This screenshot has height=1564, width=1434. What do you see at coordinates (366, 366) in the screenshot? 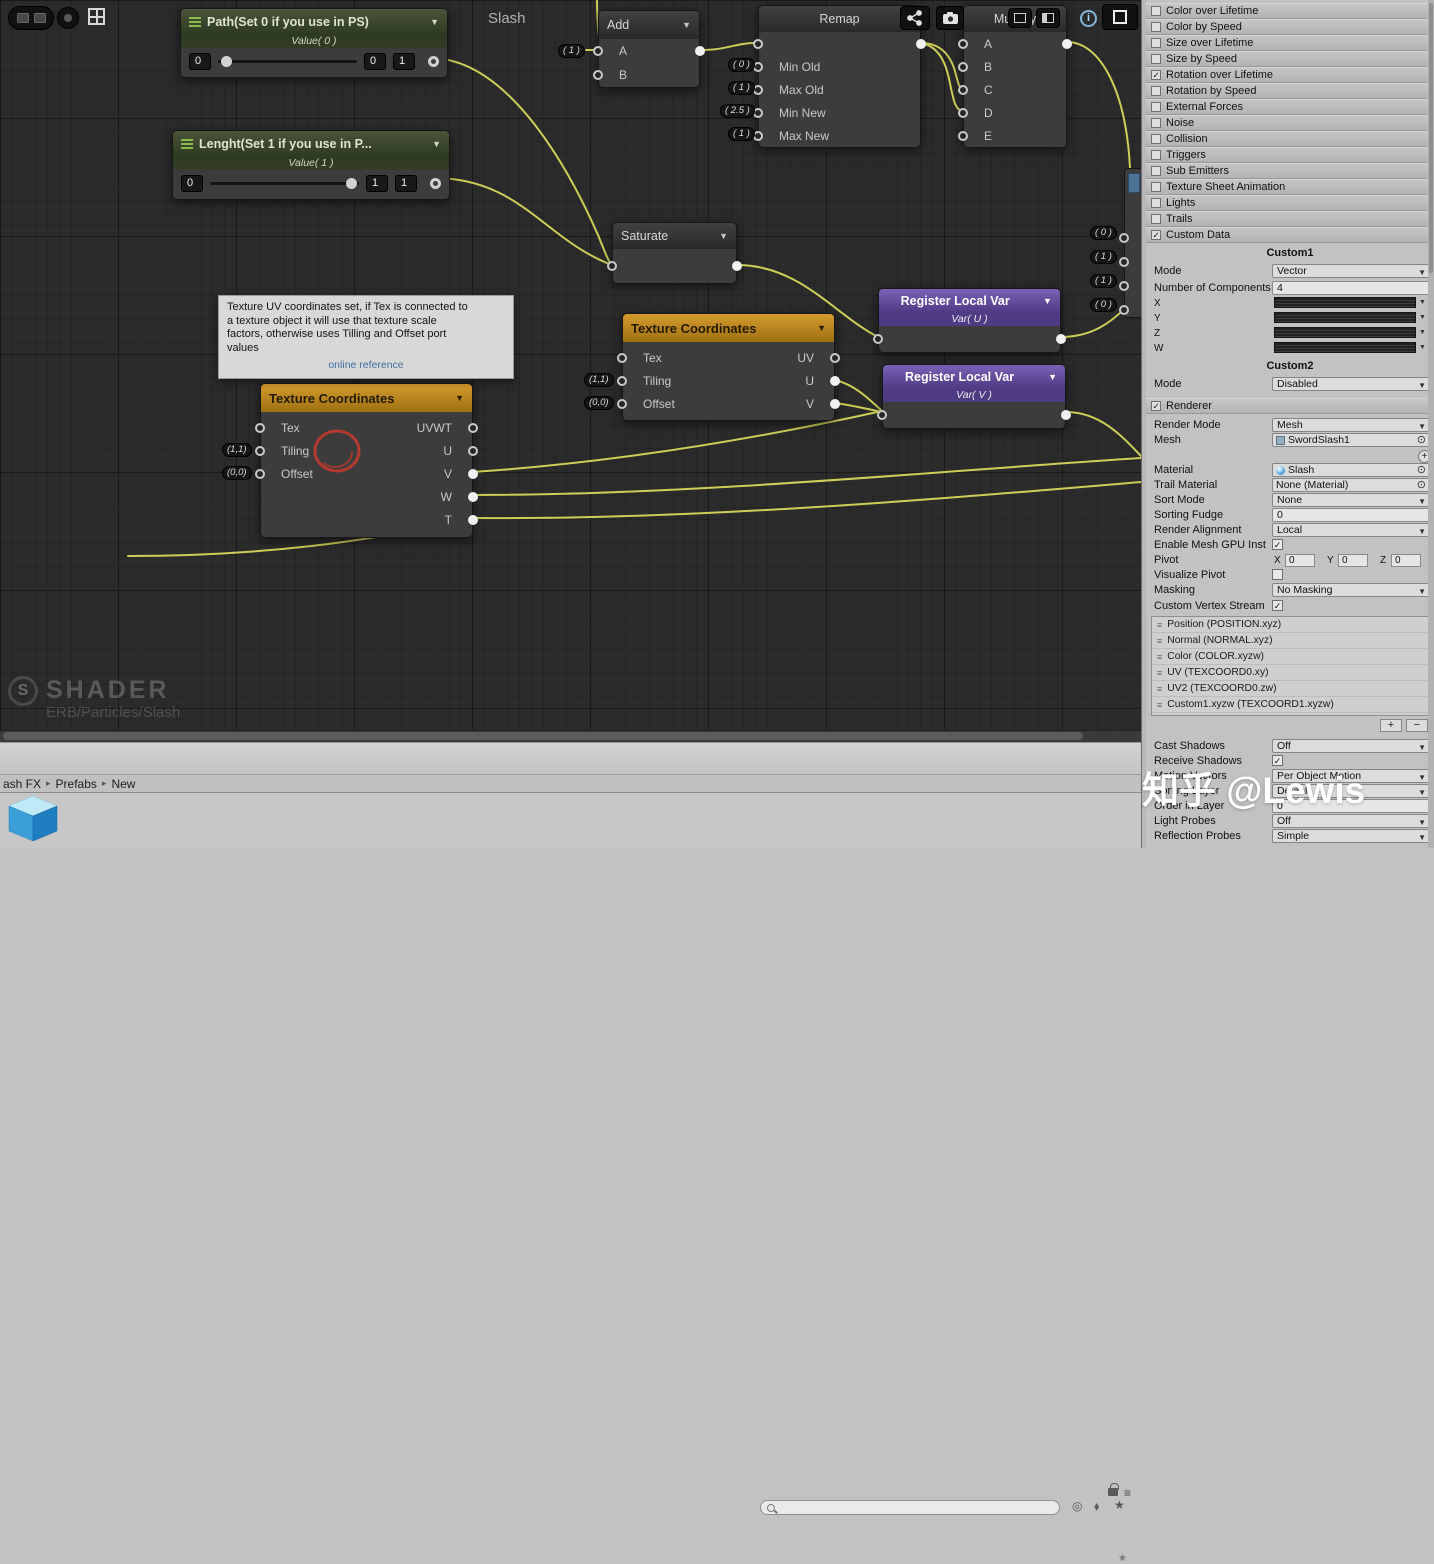
I see `online-reference-link: online reference` at bounding box center [366, 366].